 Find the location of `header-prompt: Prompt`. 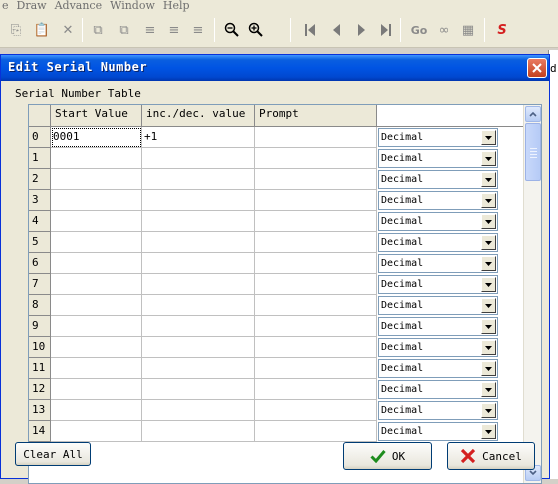

header-prompt: Prompt is located at coordinates (316, 116).